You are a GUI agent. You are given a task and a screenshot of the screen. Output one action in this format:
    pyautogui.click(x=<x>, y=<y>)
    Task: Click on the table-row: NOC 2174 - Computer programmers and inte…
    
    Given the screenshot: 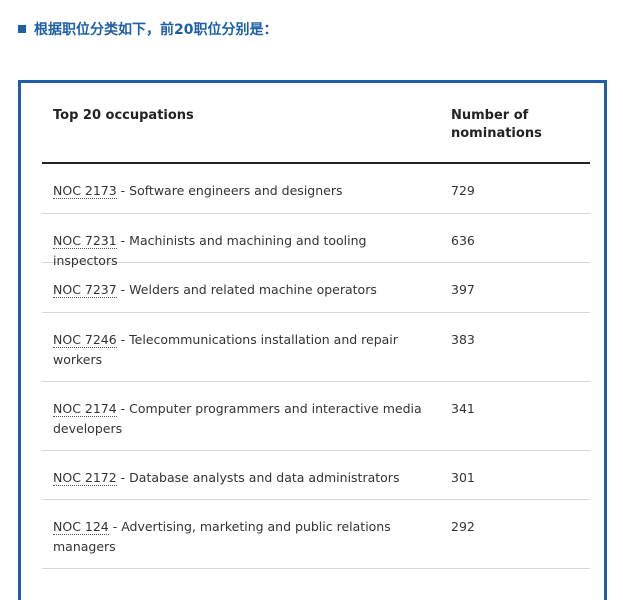 What is the action you would take?
    pyautogui.click(x=316, y=416)
    